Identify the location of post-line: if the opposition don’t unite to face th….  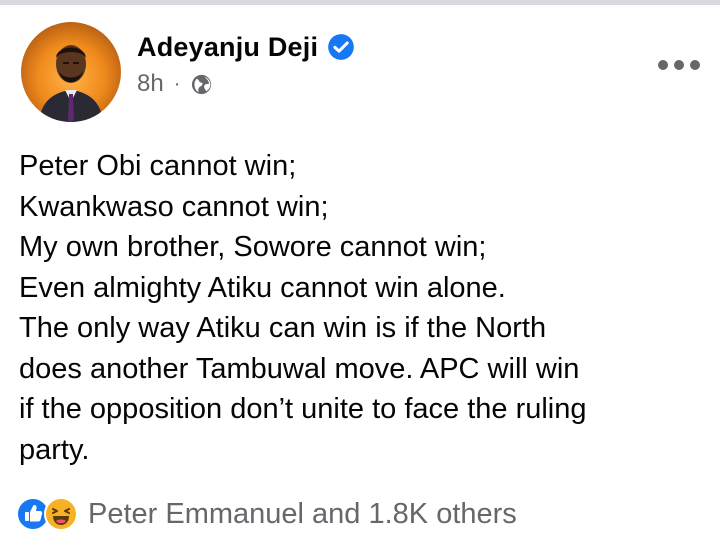
(303, 409).